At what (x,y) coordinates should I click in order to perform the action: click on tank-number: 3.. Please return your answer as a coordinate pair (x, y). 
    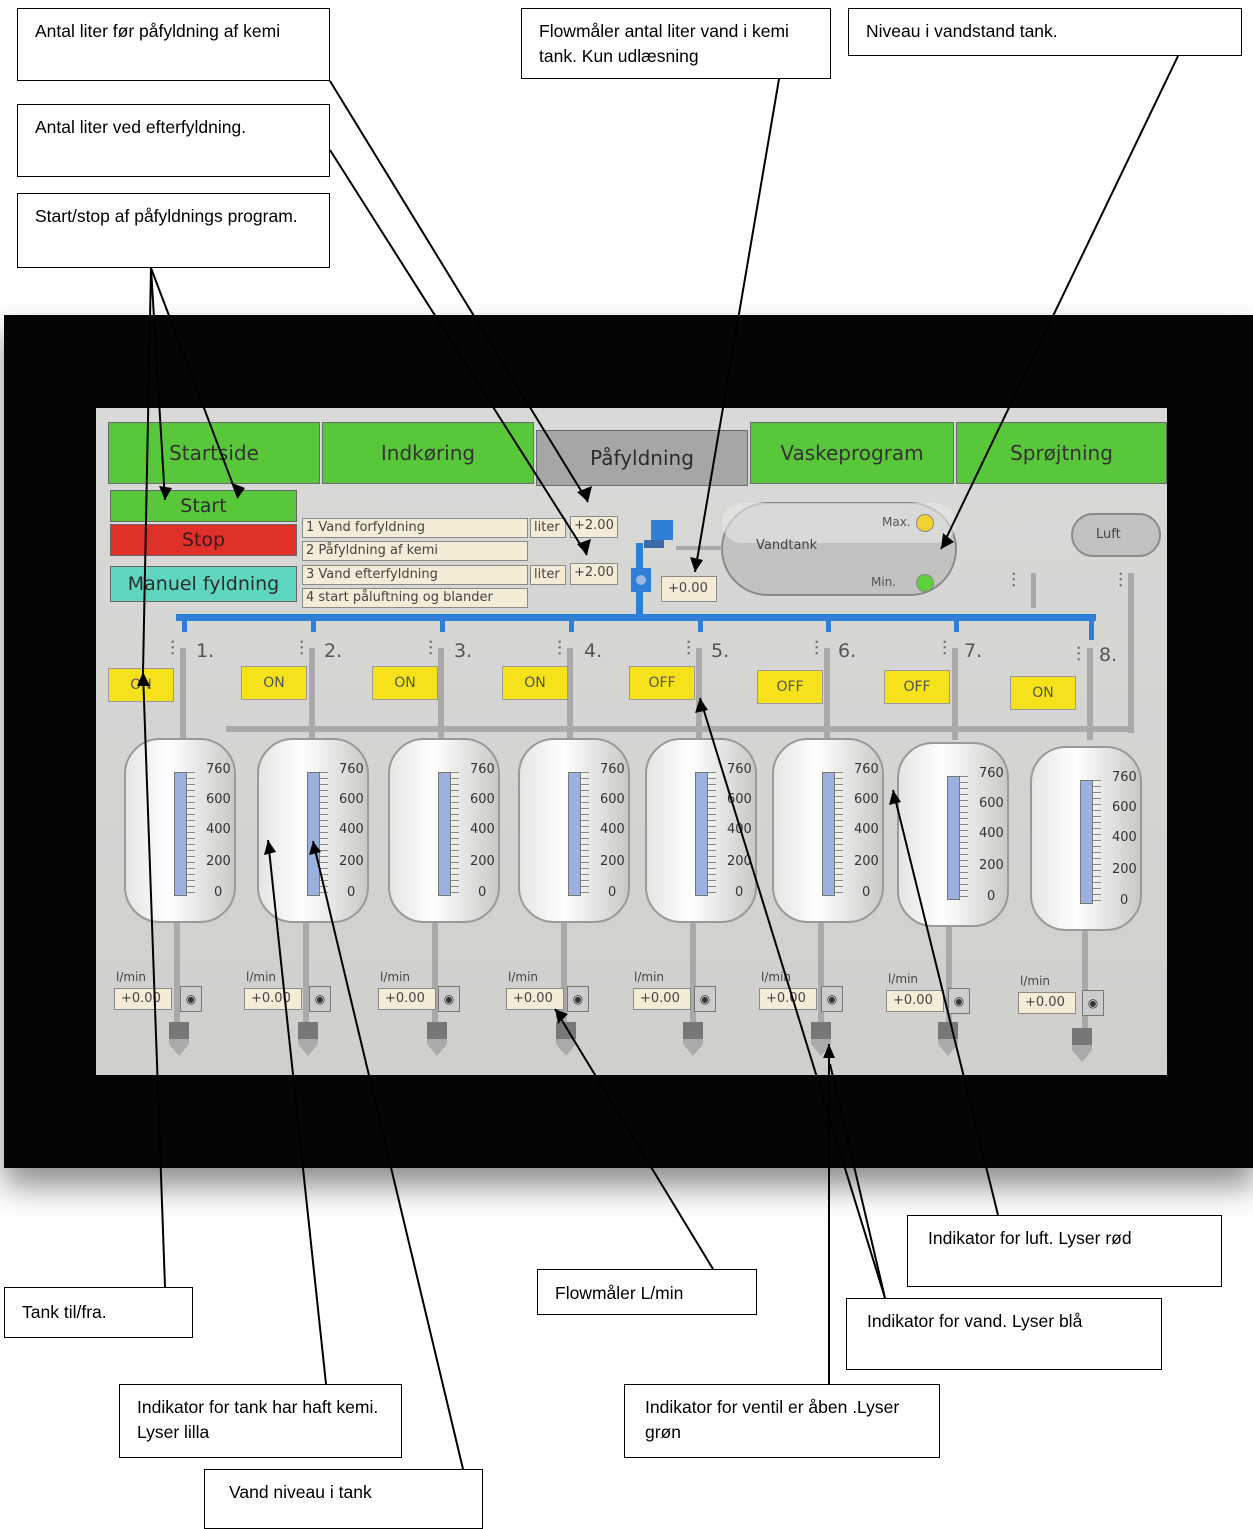
    Looking at the image, I should click on (463, 651).